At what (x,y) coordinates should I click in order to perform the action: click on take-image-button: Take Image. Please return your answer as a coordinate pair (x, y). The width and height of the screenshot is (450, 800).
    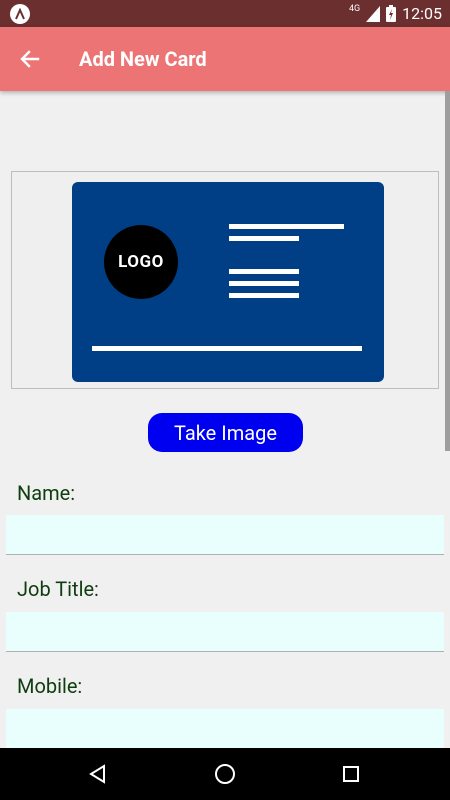
    Looking at the image, I should click on (225, 432).